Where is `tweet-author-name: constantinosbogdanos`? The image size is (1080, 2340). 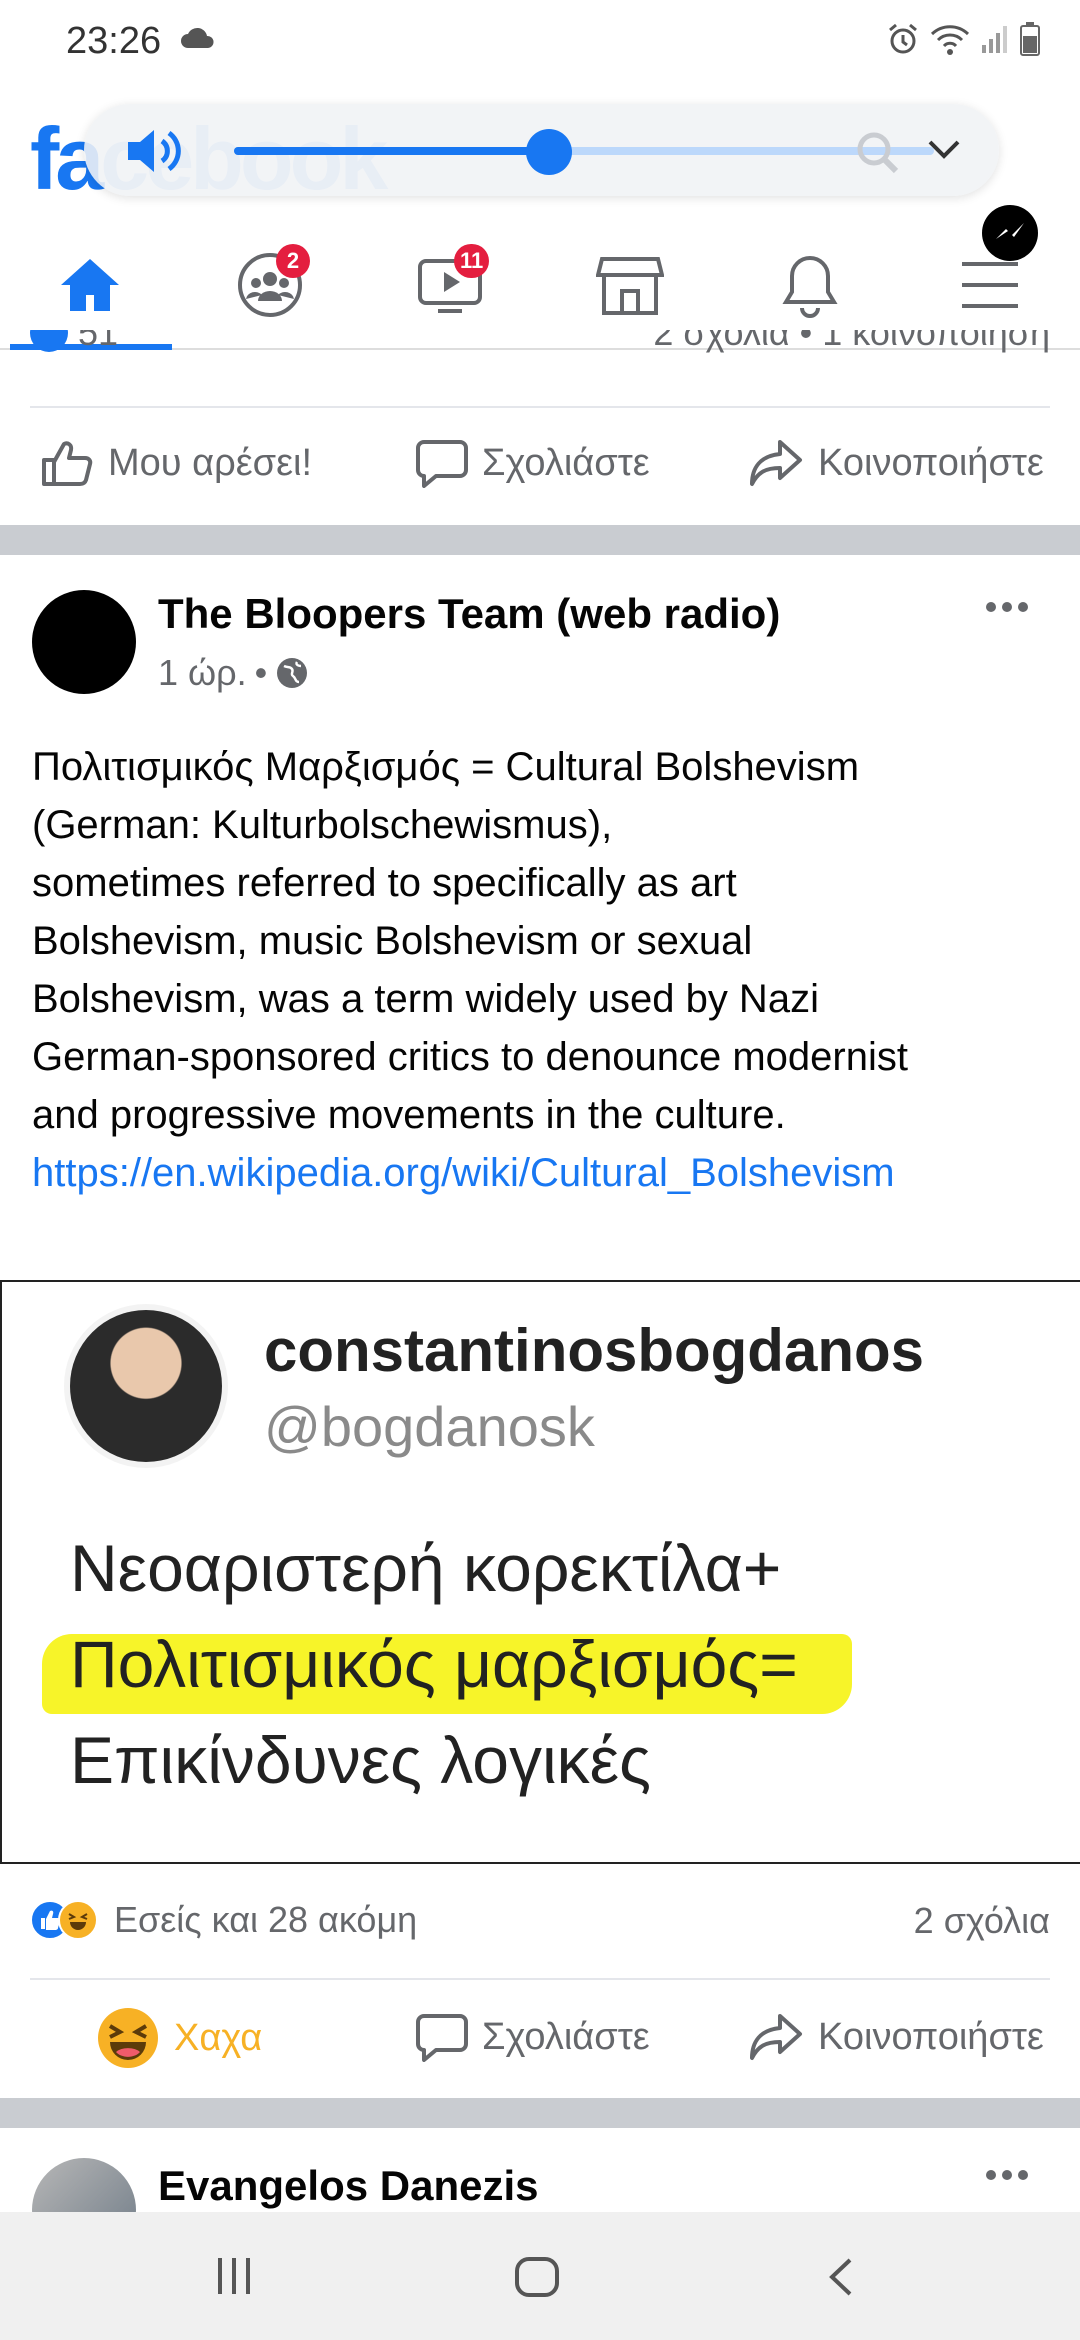
tweet-author-name: constantinosbogdanos is located at coordinates (594, 1350).